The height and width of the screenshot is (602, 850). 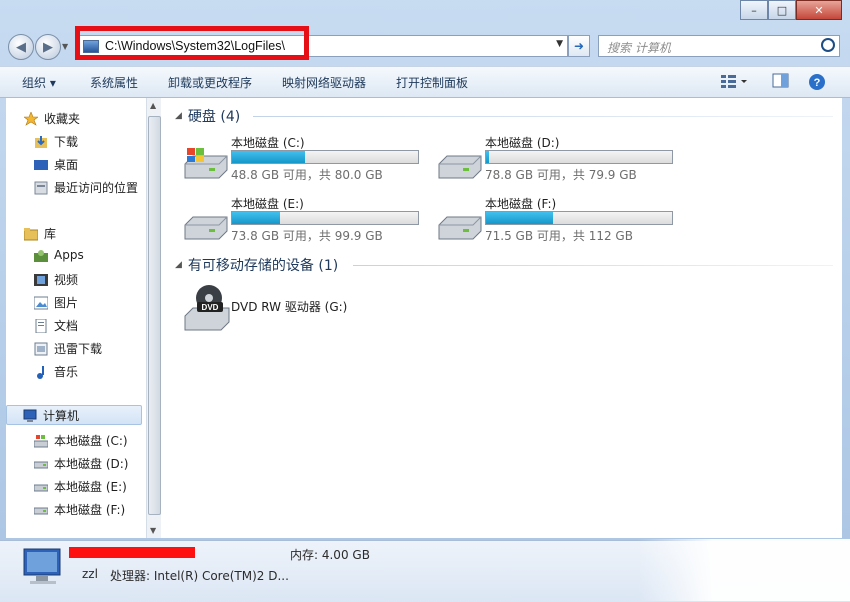 I want to click on sidebar-item-videos: 视频, so click(x=56, y=279).